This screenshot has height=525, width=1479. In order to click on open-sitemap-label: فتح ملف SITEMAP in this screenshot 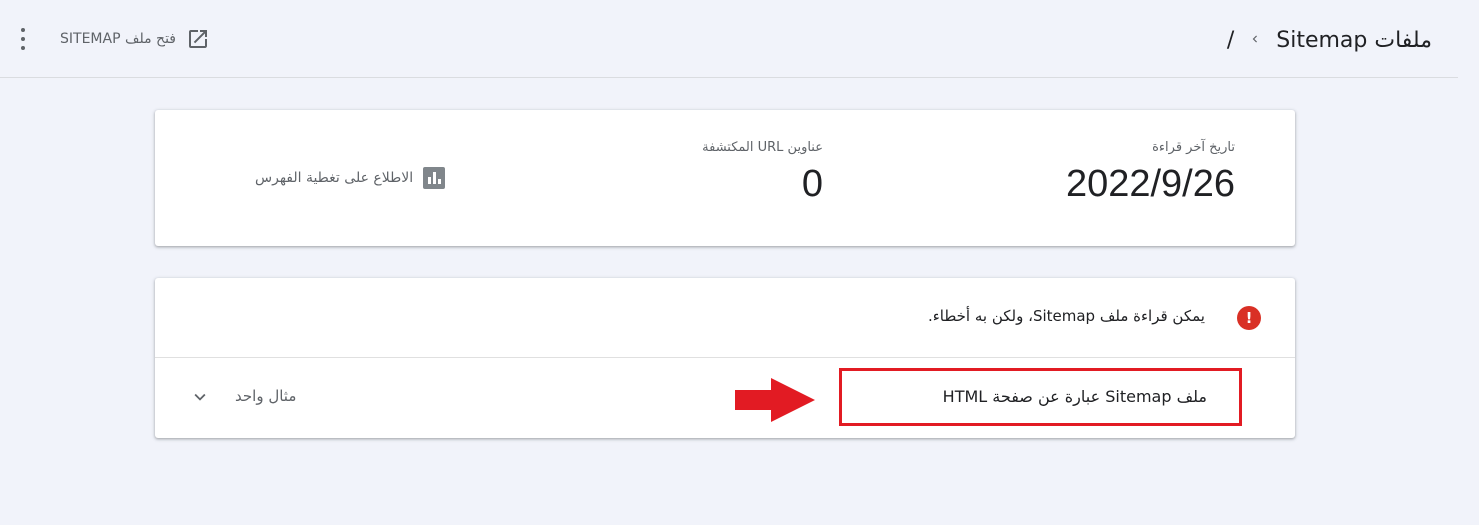, I will do `click(118, 39)`.